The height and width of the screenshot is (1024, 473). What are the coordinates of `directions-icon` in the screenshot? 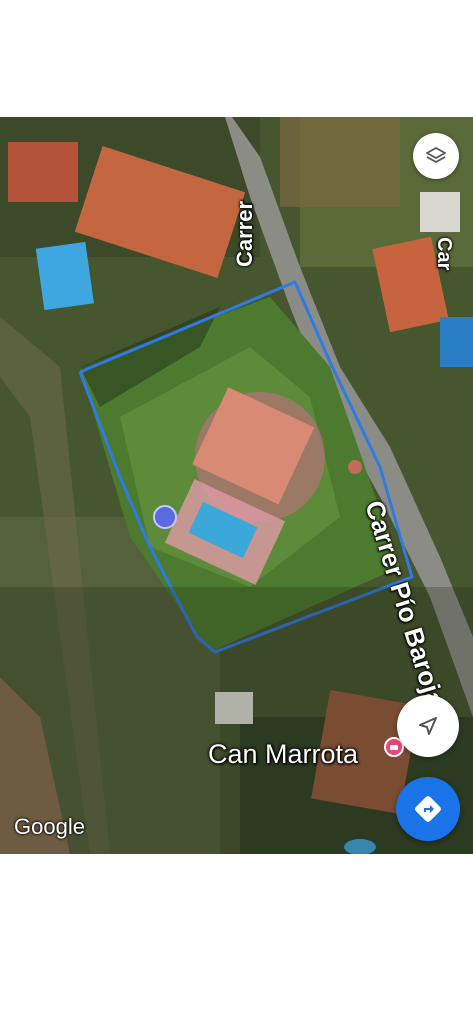 It's located at (428, 809).